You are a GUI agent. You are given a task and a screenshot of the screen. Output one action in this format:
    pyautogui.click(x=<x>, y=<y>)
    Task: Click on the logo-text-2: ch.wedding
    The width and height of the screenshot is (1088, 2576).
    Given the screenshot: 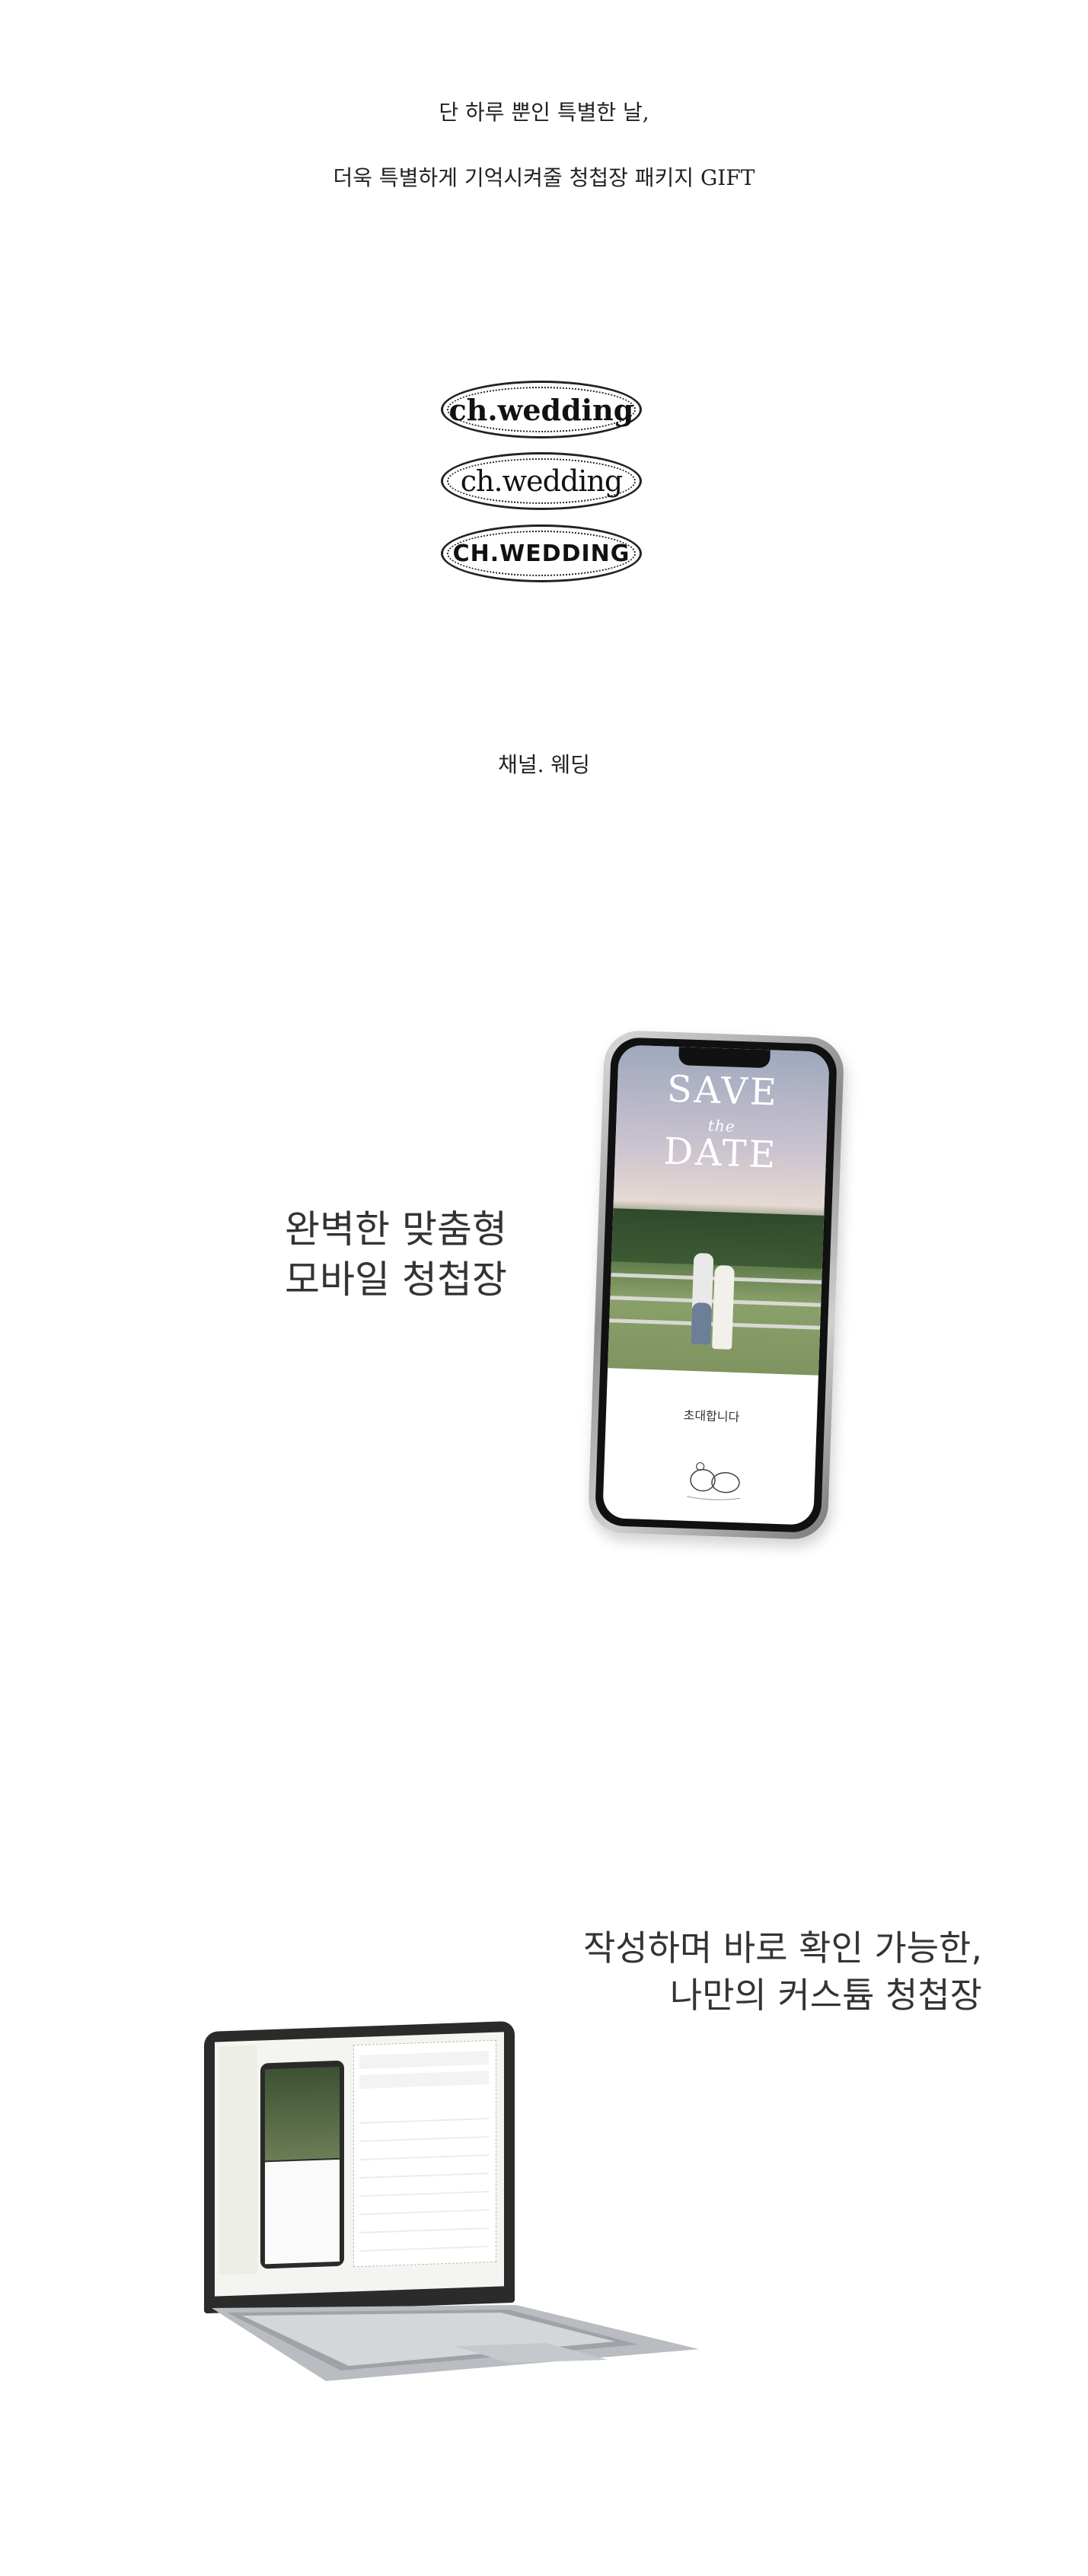 What is the action you would take?
    pyautogui.click(x=542, y=481)
    